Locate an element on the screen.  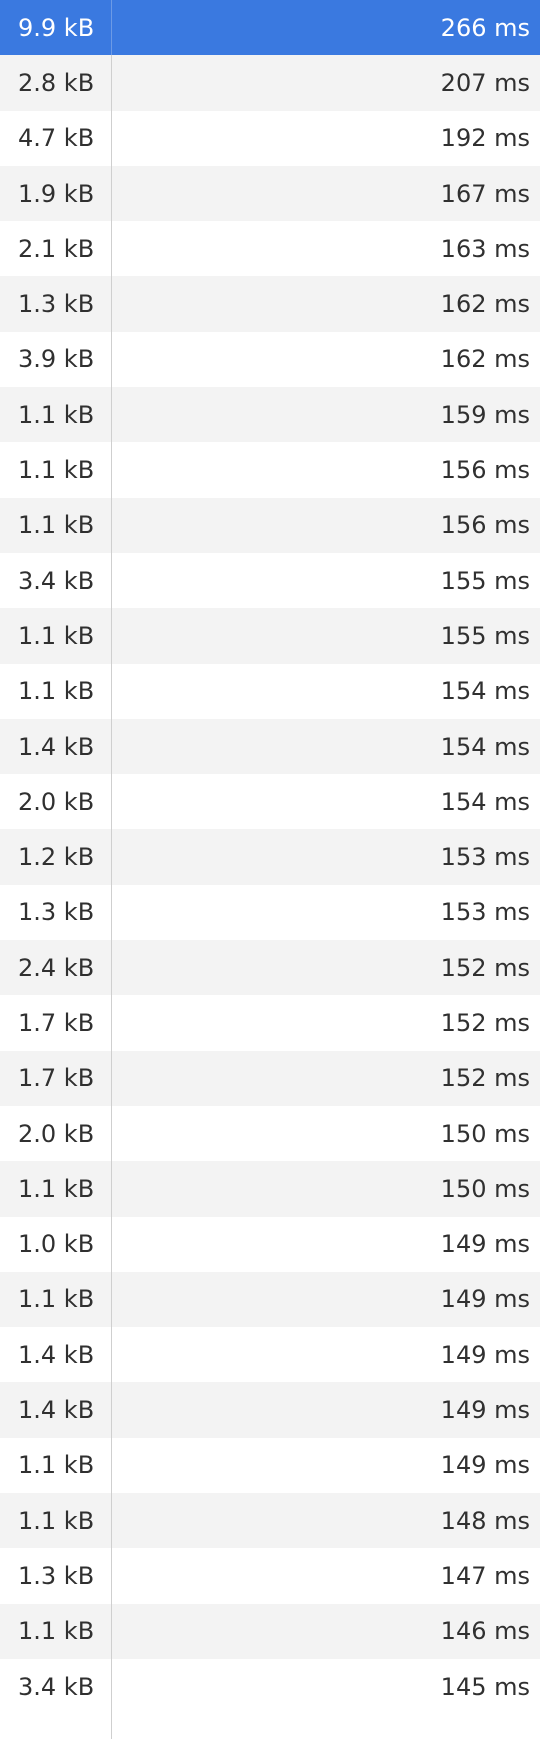
table-row: 3.4 kB 155 ms is located at coordinates (270, 580).